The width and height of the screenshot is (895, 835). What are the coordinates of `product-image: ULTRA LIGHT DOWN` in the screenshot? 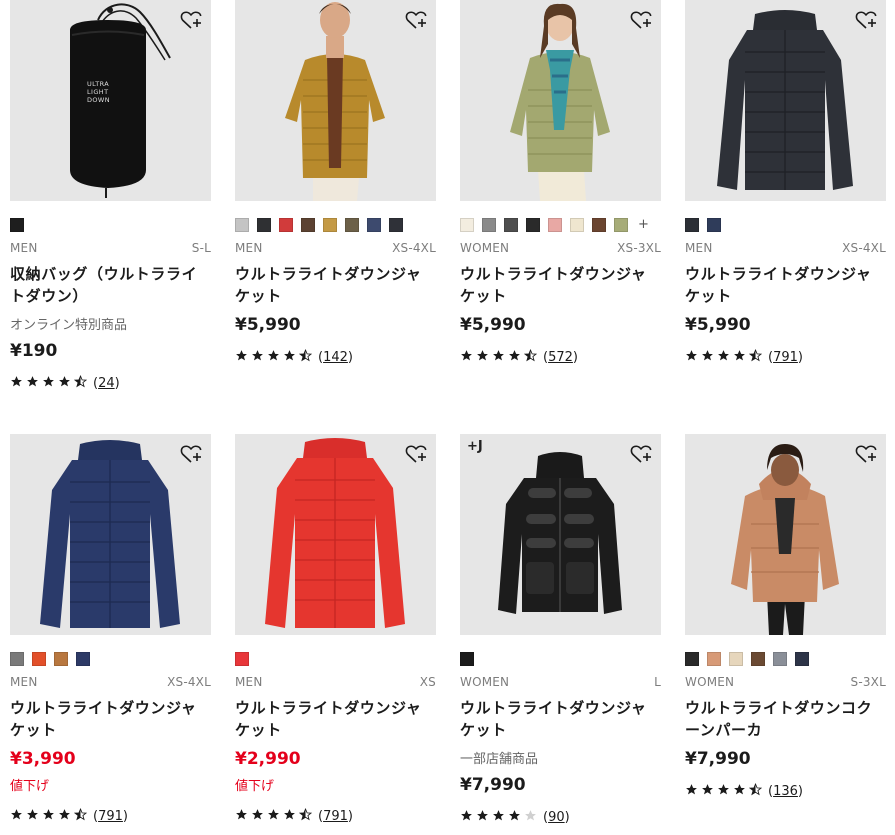 It's located at (110, 100).